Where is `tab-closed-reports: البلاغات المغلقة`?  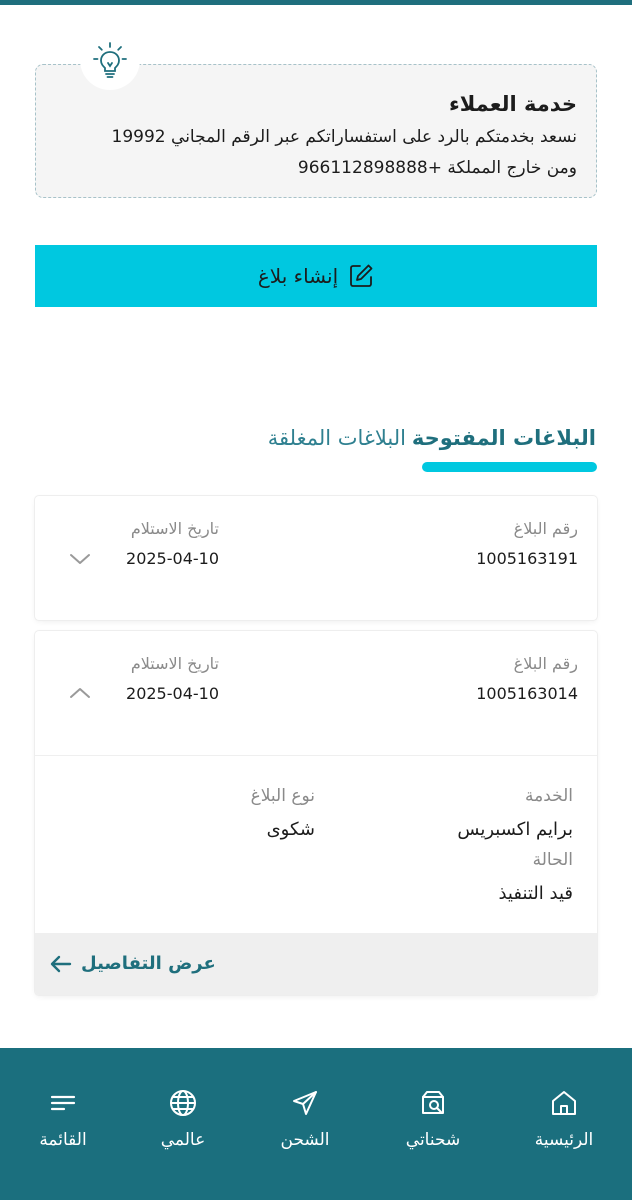 tab-closed-reports: البلاغات المغلقة is located at coordinates (337, 438).